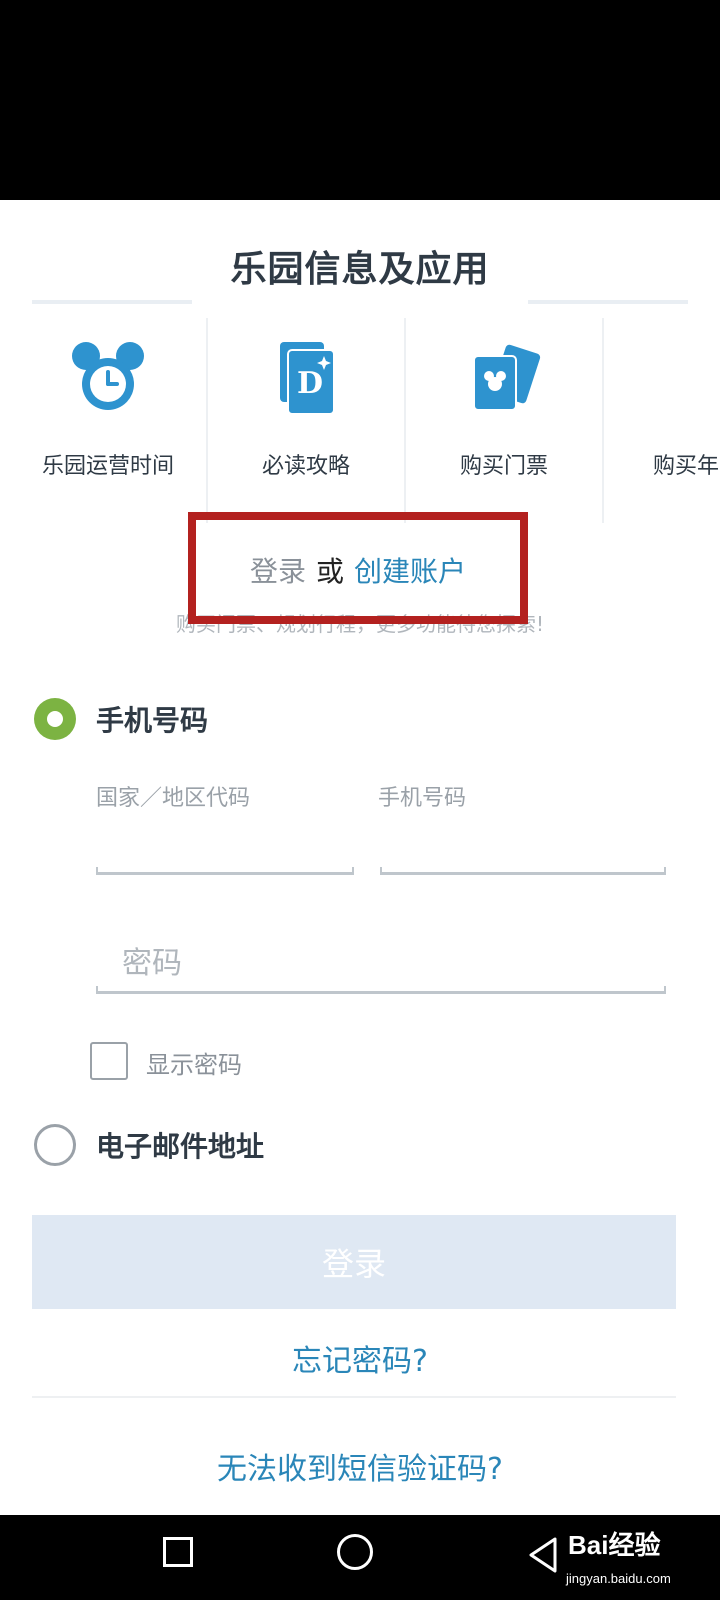 Image resolution: width=720 pixels, height=1600 pixels. Describe the element at coordinates (545, 1555) in the screenshot. I see `back-icon` at that location.